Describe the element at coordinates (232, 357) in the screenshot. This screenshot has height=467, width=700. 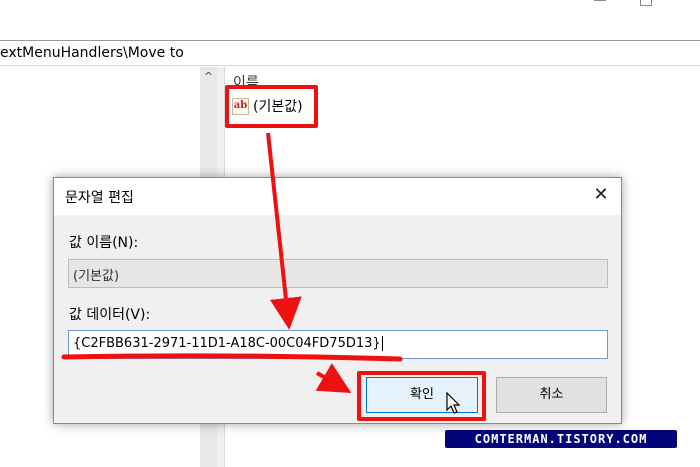
I see `underline-annotation` at that location.